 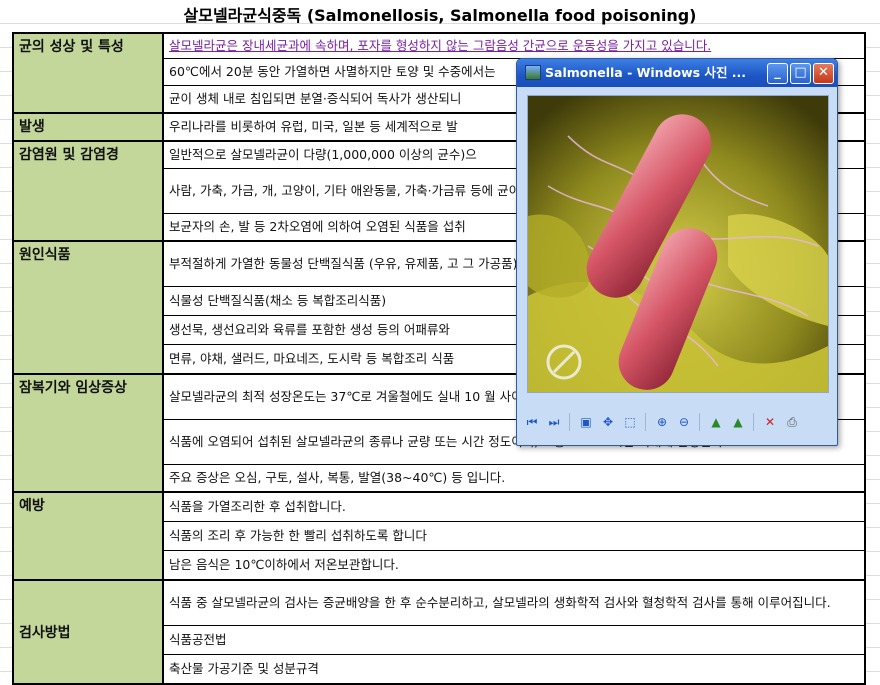 I want to click on zoom-out-icon: ⊖, so click(x=684, y=422).